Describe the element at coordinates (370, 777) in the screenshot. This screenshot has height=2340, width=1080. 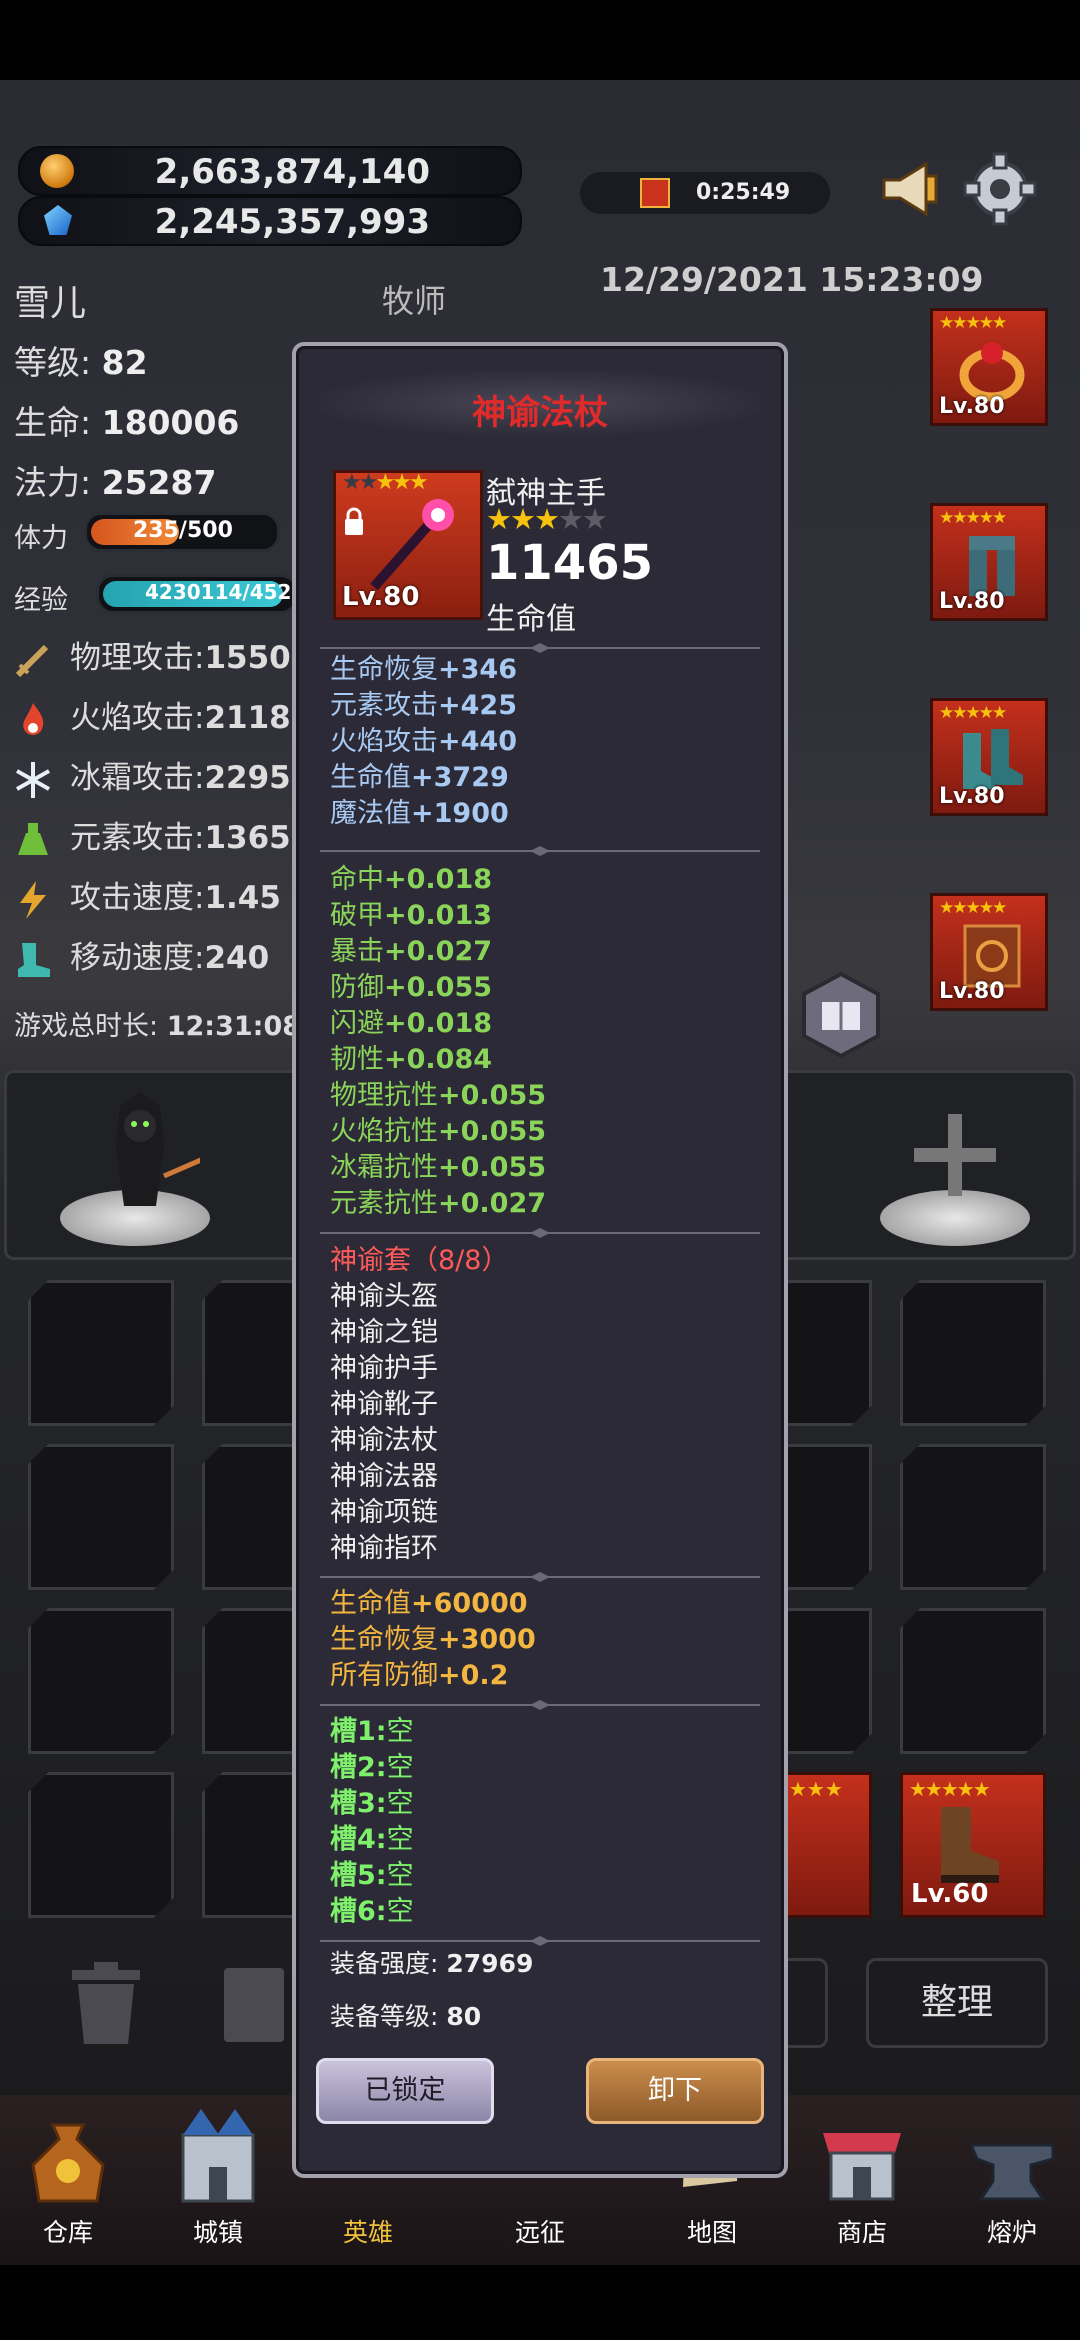
I see `stat-name: 生命值` at that location.